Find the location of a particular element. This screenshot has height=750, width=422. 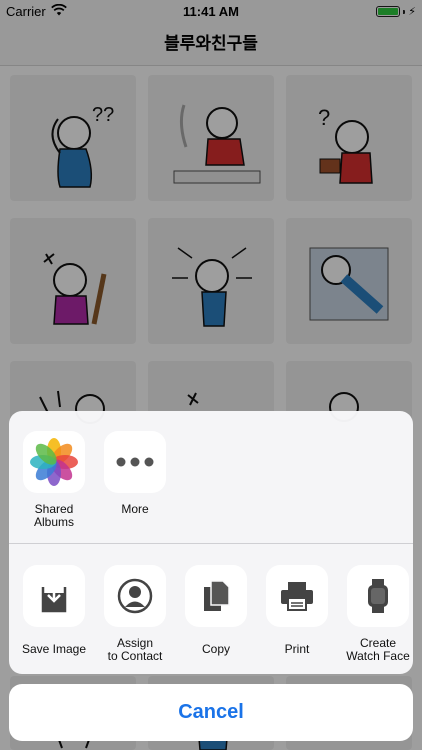

shared-albums-button: Shared Albums is located at coordinates (54, 480).